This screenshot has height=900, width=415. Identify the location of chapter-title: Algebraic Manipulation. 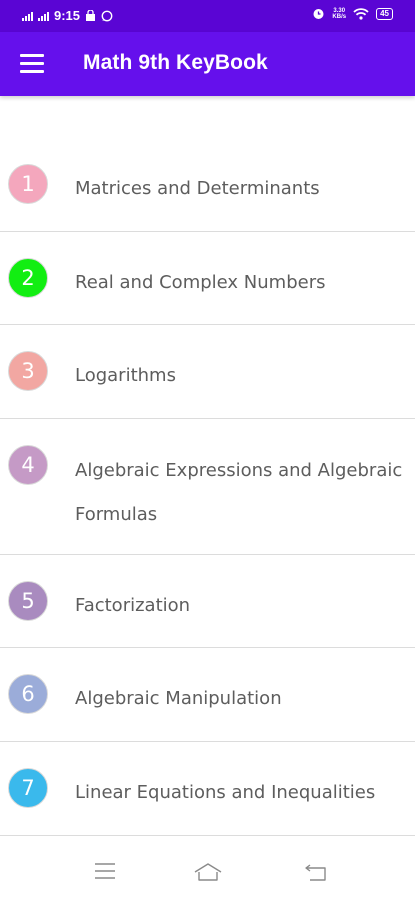
(178, 698).